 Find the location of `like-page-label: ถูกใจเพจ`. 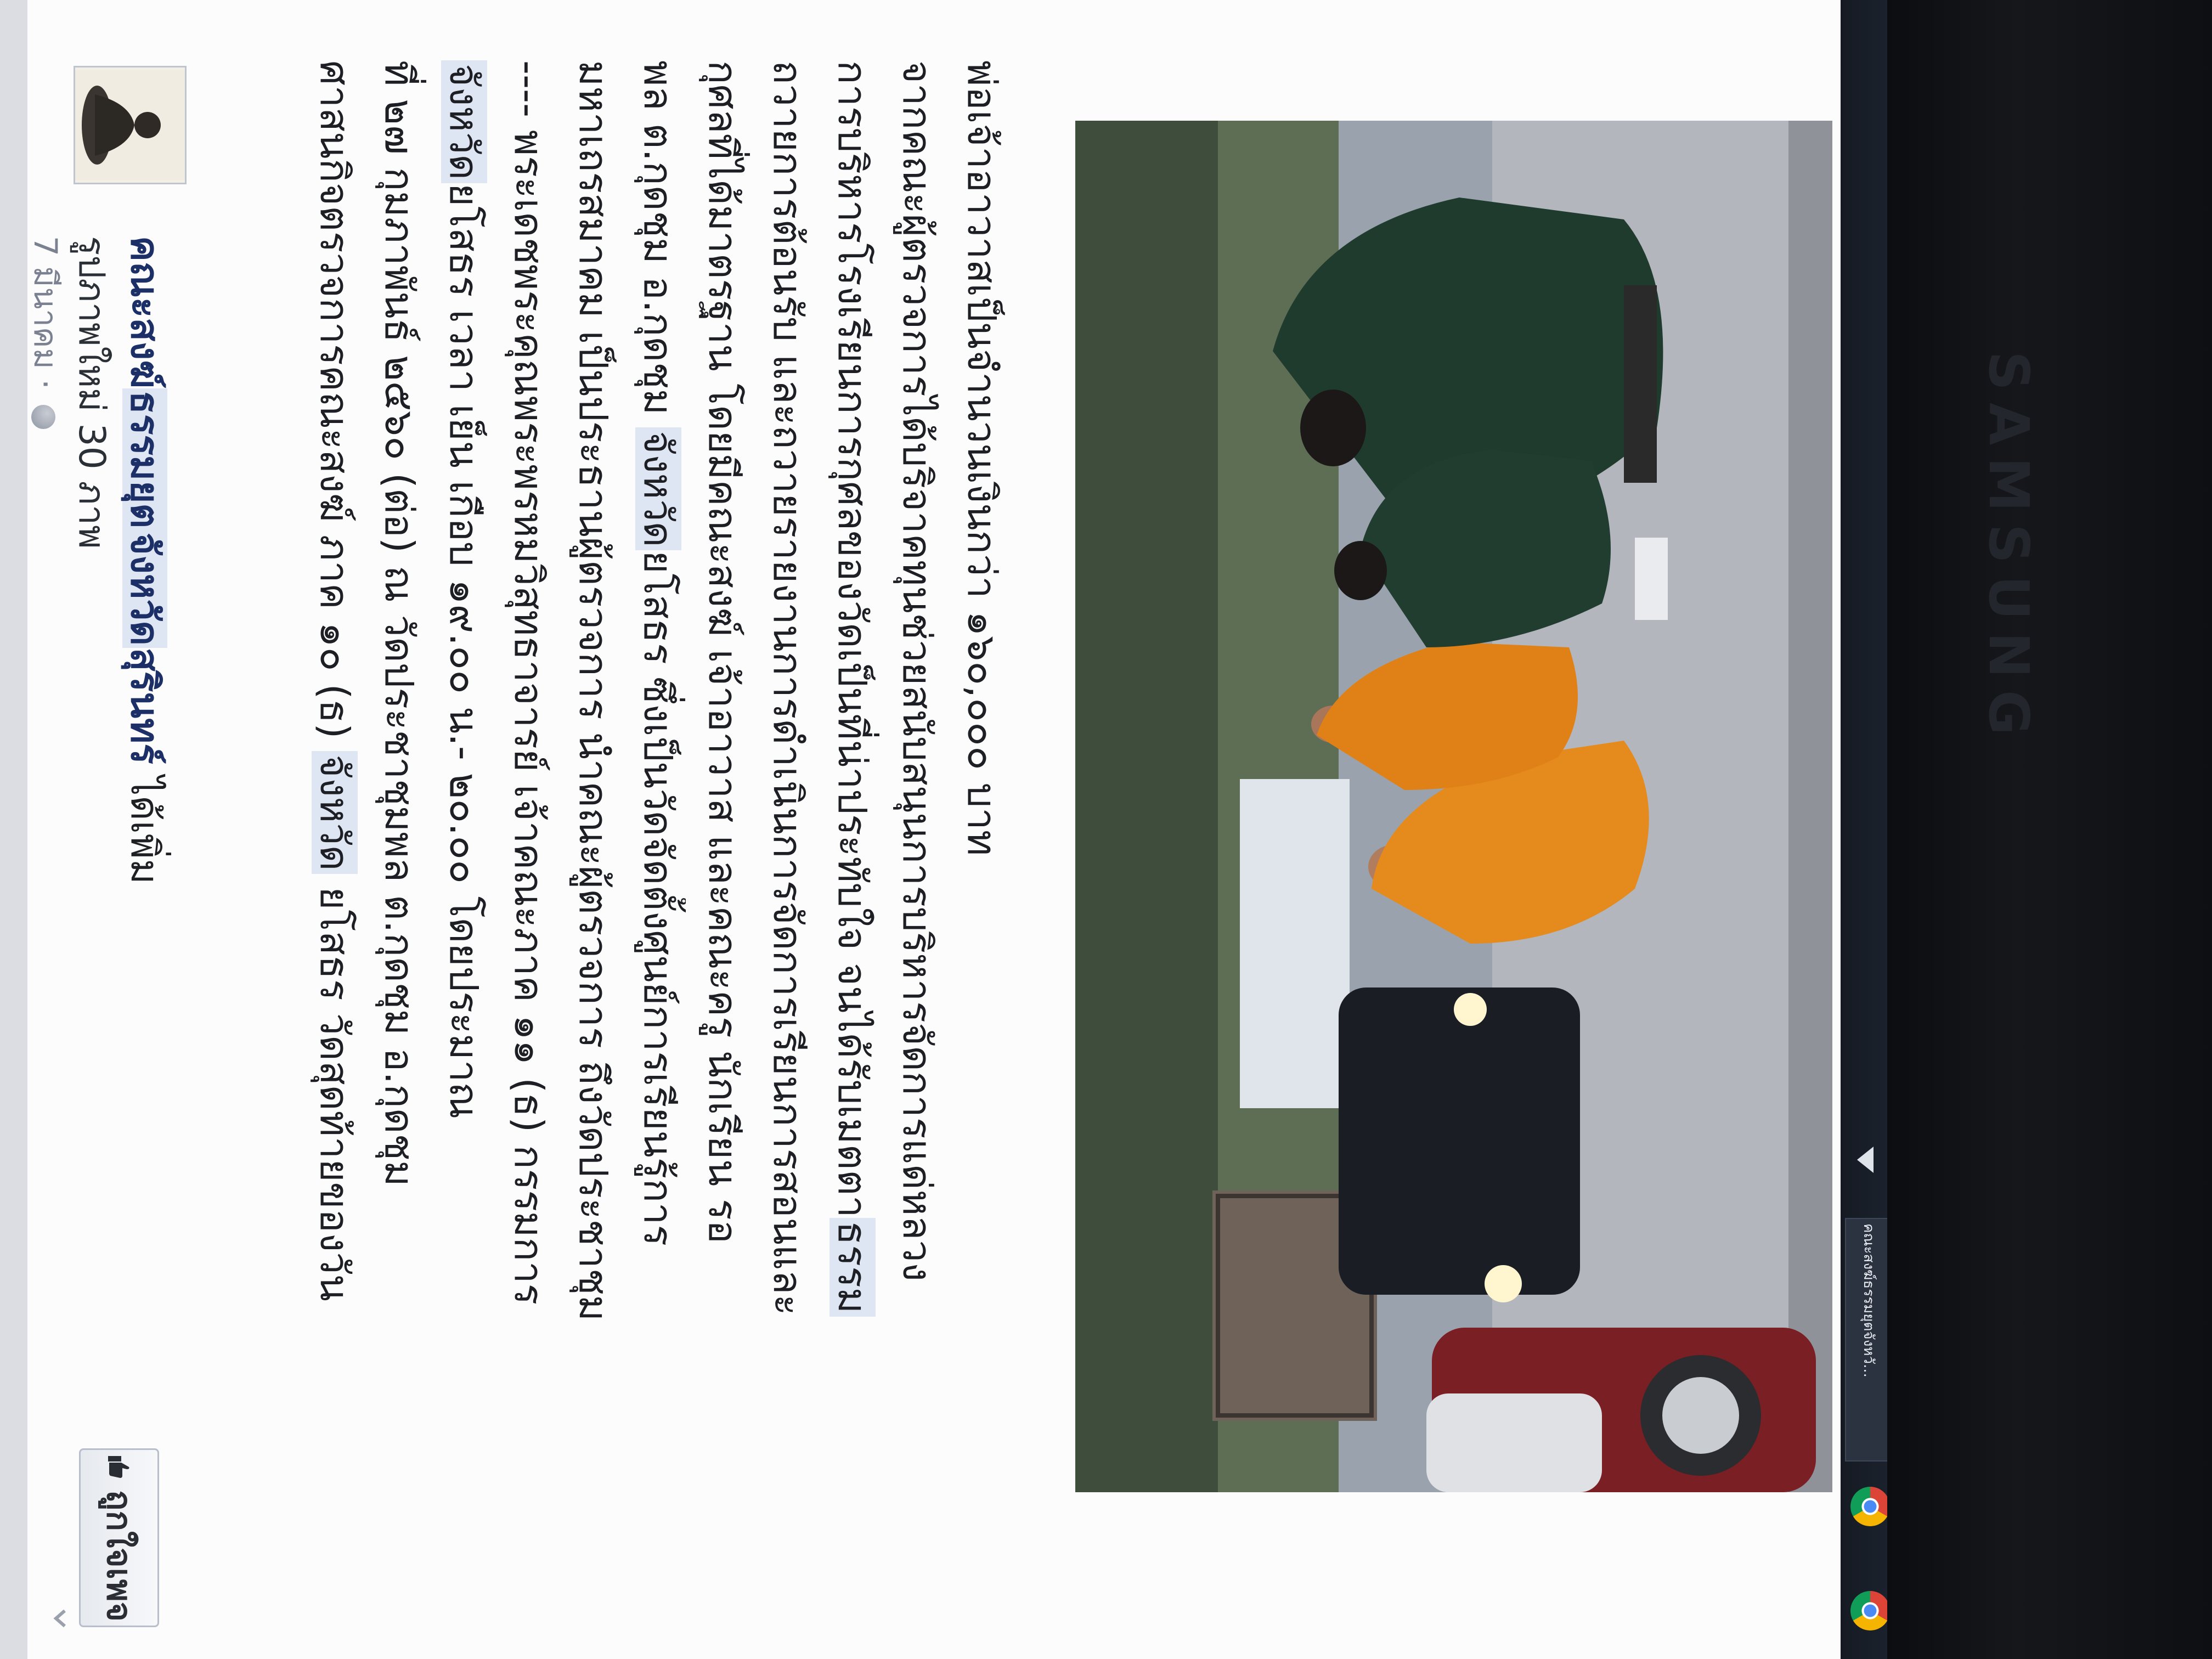

like-page-label: ถูกใจเพจ is located at coordinates (119, 1555).